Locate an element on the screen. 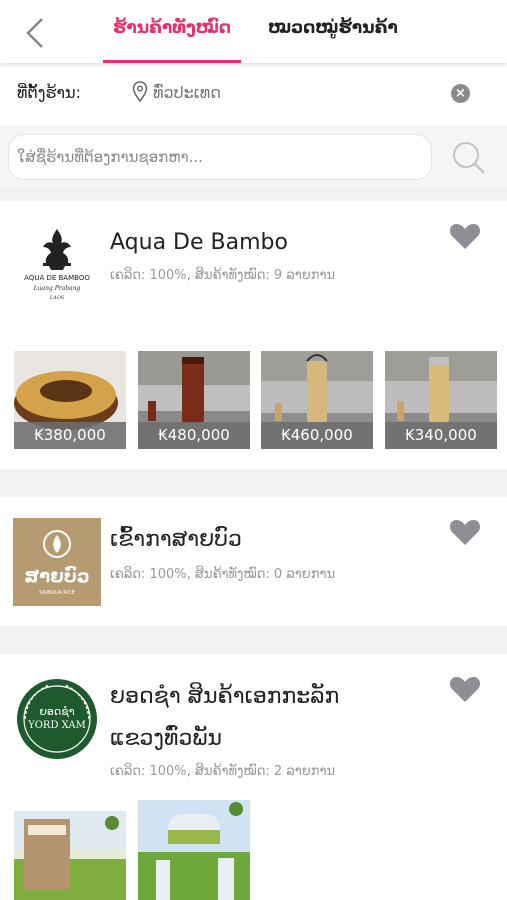 This screenshot has width=507, height=900. shop-logo: ຍອດຊໍາ YORD XAM is located at coordinates (57, 719).